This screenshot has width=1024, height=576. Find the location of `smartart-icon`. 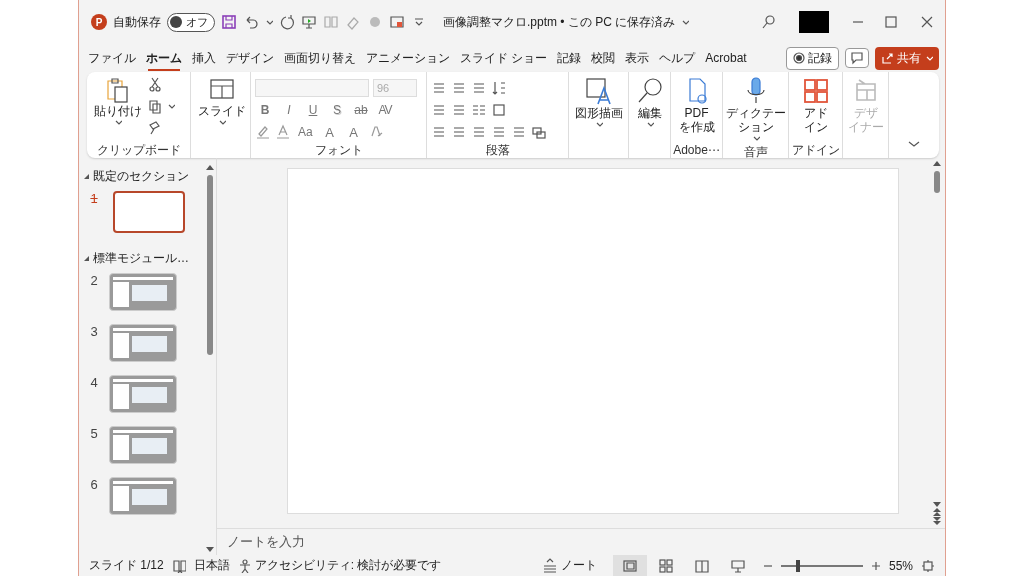

smartart-icon is located at coordinates (539, 132).